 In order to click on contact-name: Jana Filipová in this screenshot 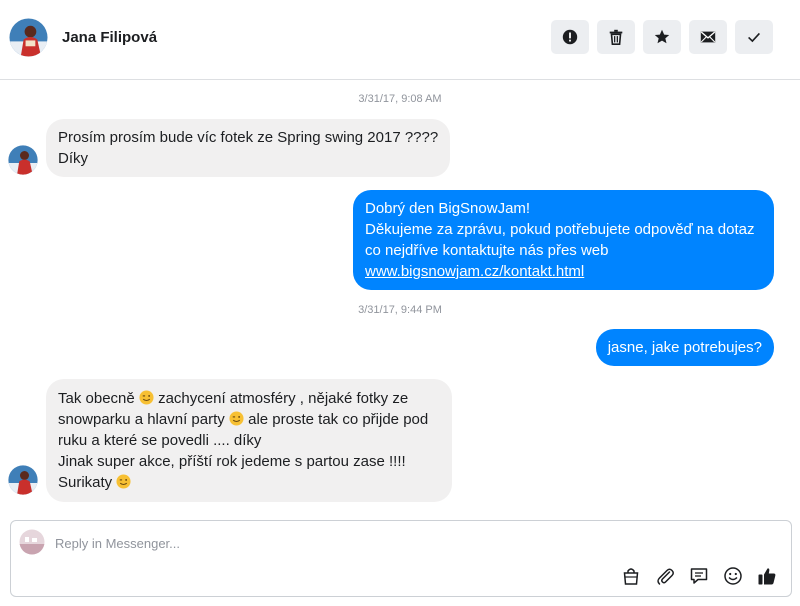, I will do `click(109, 37)`.